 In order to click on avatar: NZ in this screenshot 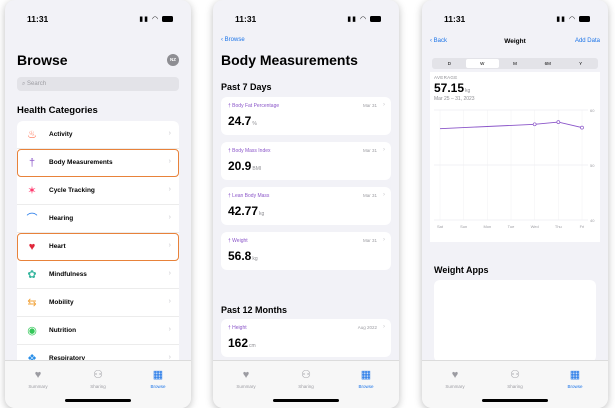, I will do `click(173, 60)`.